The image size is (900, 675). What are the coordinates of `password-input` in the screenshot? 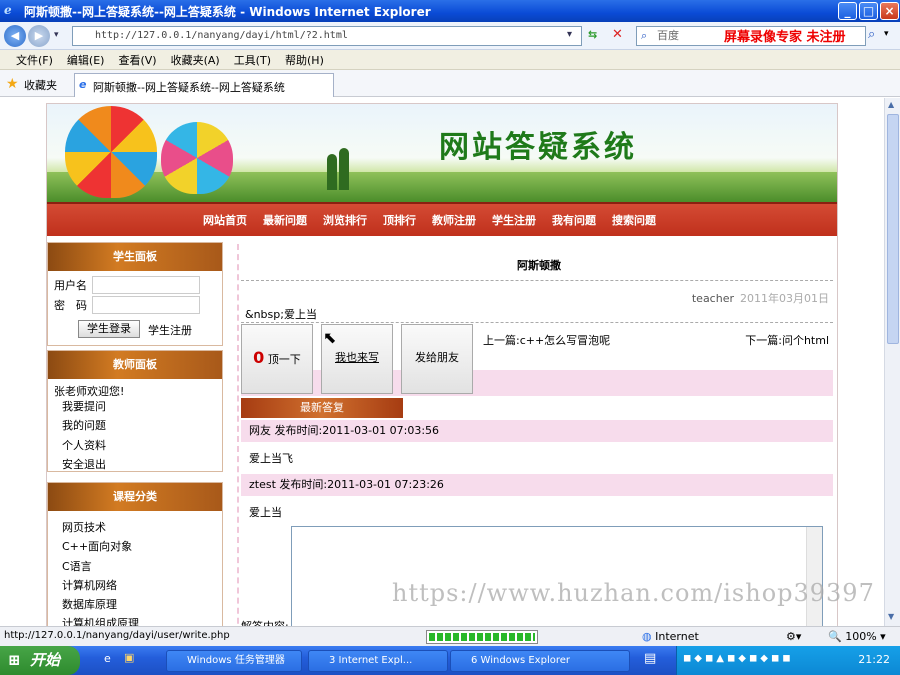 It's located at (146, 305).